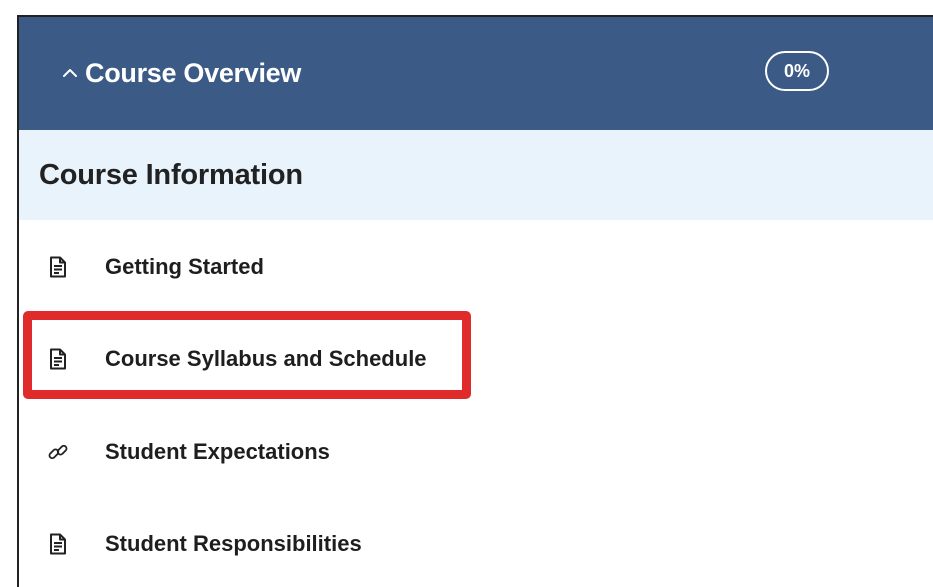  Describe the element at coordinates (797, 71) in the screenshot. I see `progress-badge: 0%` at that location.